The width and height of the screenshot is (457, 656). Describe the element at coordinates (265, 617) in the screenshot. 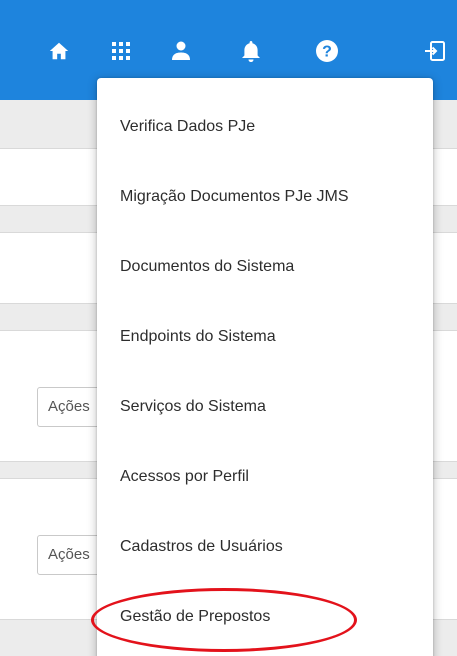

I see `menu-item-gestao-prepostos: Gestão de Prepostos` at that location.